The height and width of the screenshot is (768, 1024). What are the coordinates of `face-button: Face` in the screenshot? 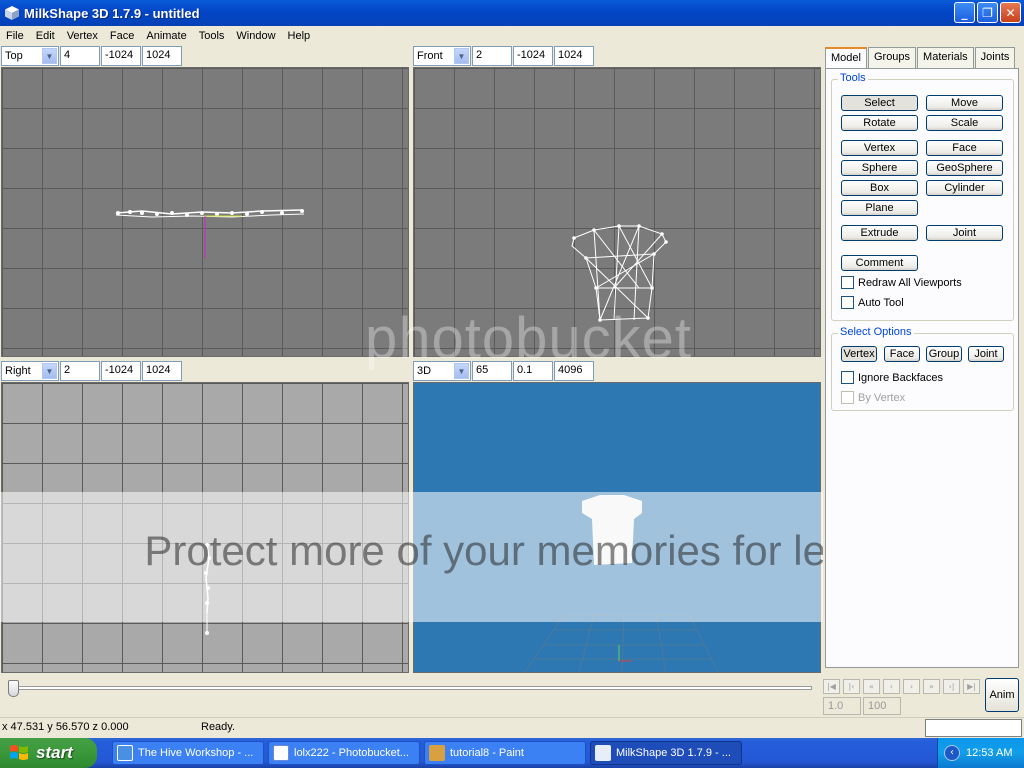 It's located at (964, 148).